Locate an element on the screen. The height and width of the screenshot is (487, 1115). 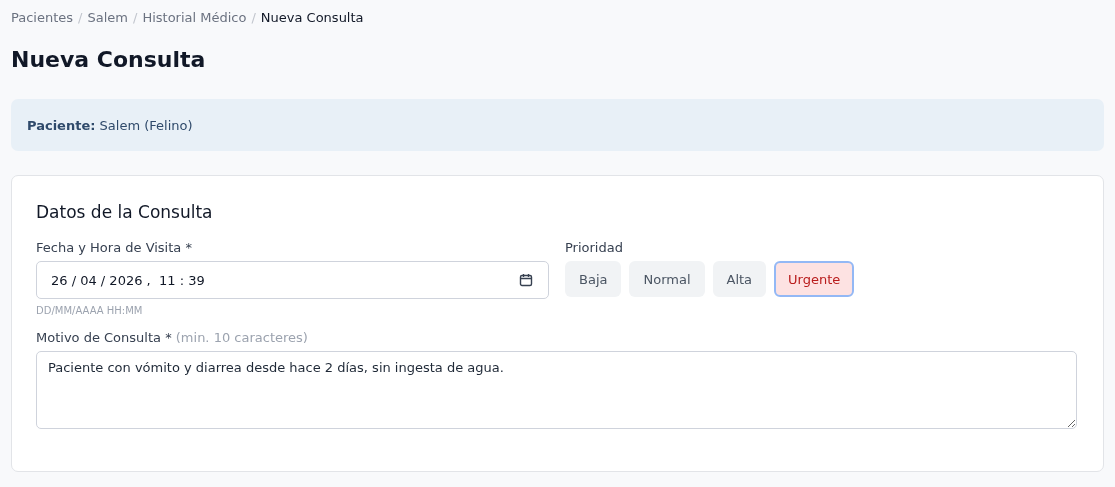
priority-option: Baja is located at coordinates (593, 279).